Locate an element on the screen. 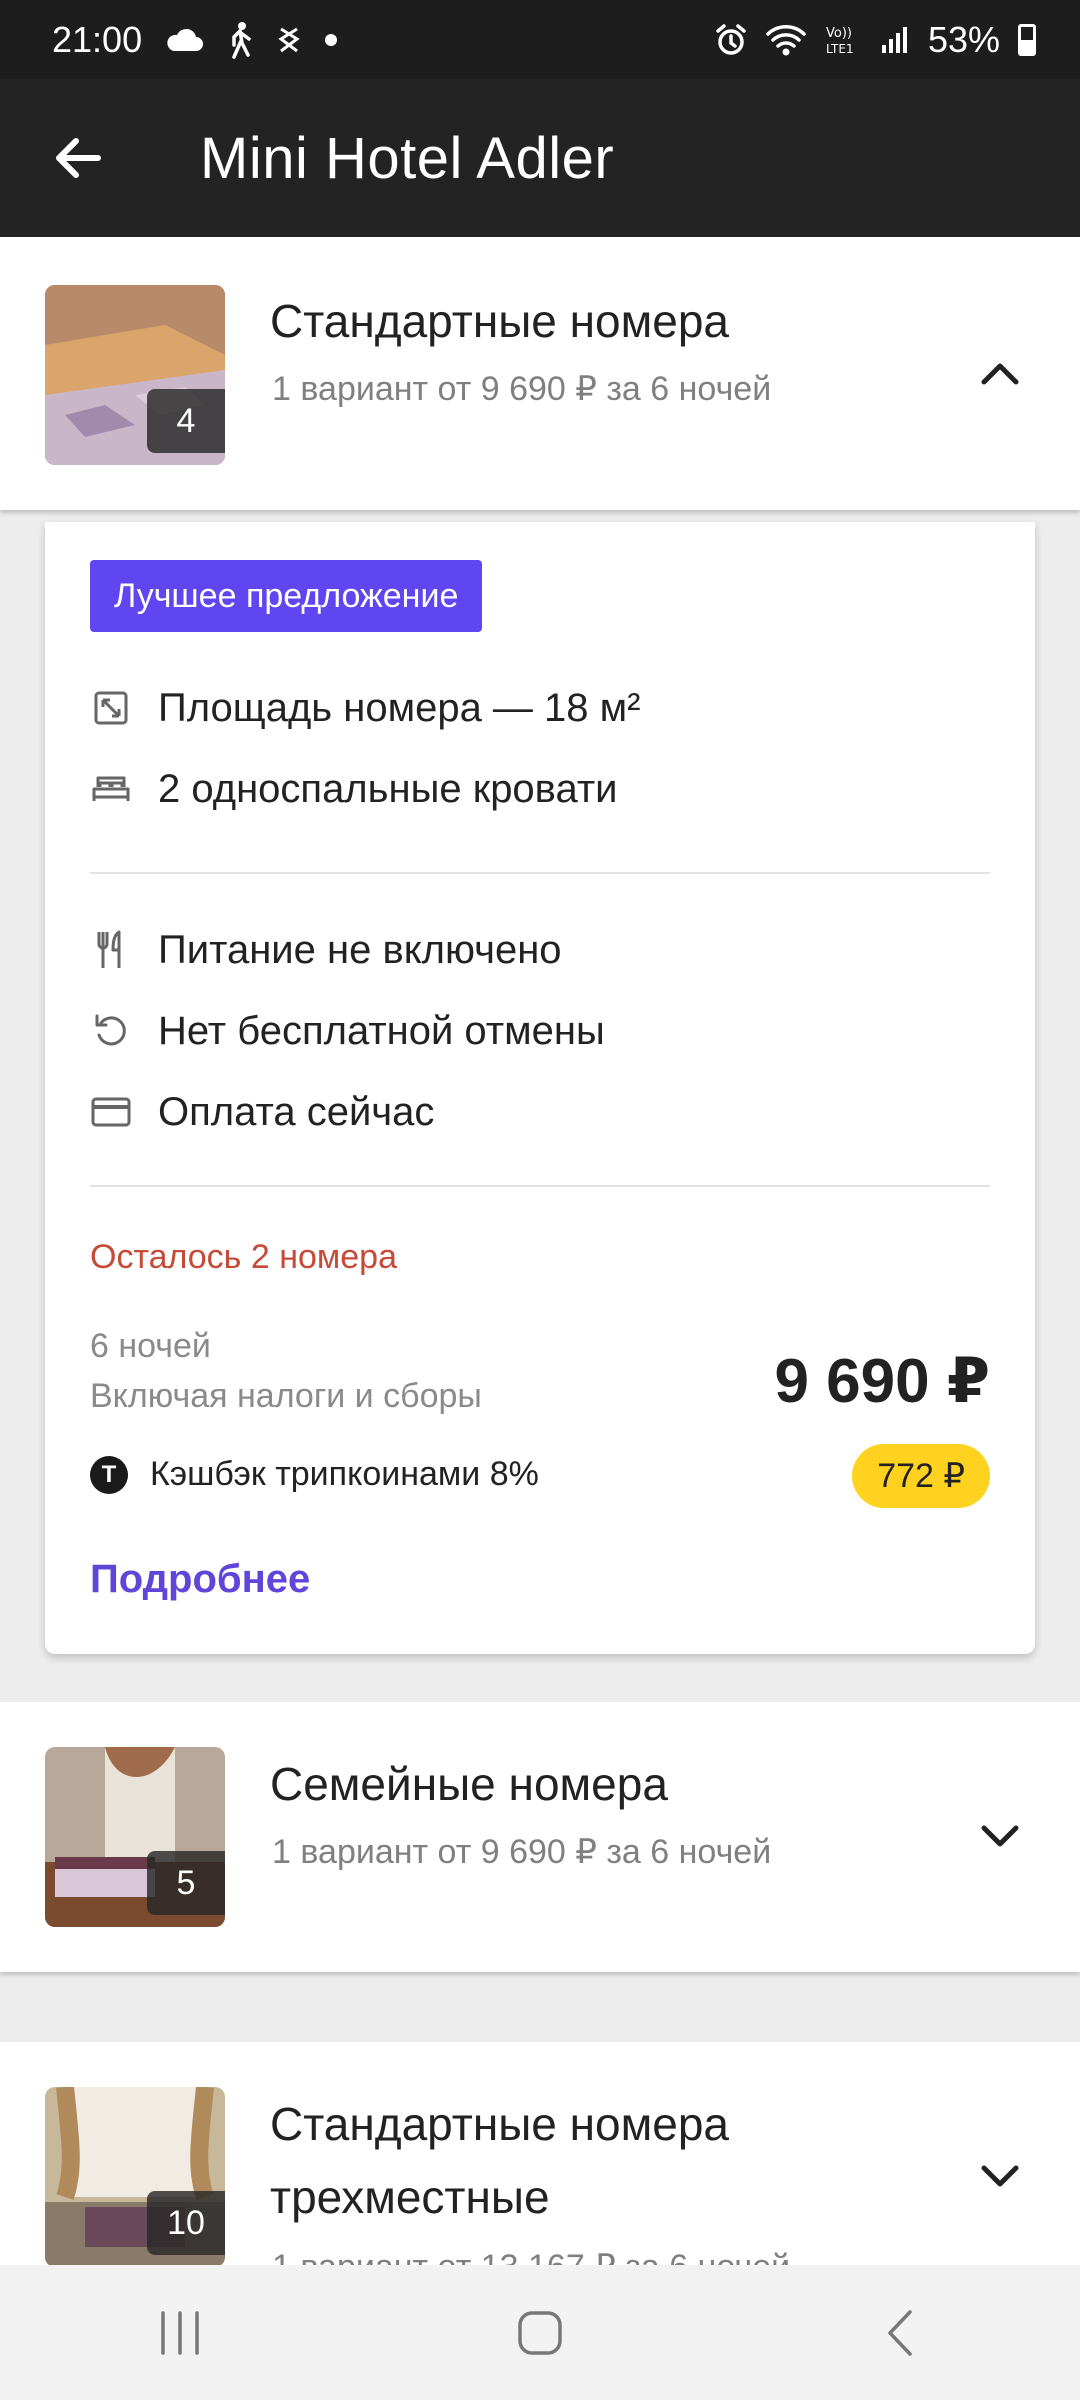 The width and height of the screenshot is (1080, 2400). feature-beds: 2 односпальные кровати is located at coordinates (354, 789).